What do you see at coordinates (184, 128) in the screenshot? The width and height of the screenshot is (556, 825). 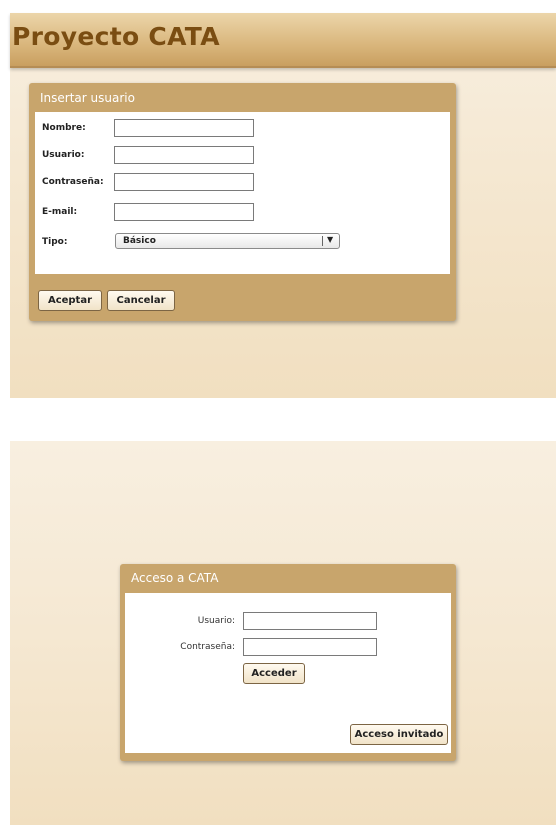 I see `nombre-input` at bounding box center [184, 128].